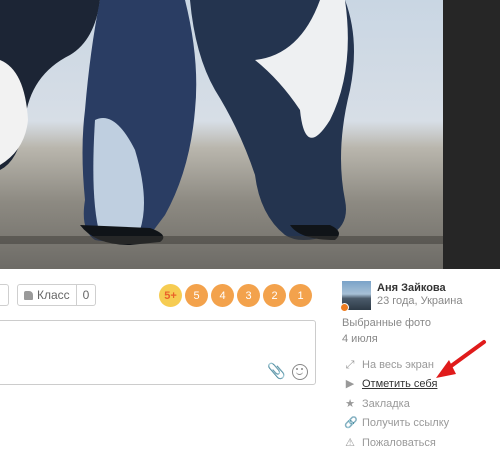 This screenshot has width=500, height=457. Describe the element at coordinates (235, 295) in the screenshot. I see `rating-buttons: 5+ 5 4 3 2 1` at that location.